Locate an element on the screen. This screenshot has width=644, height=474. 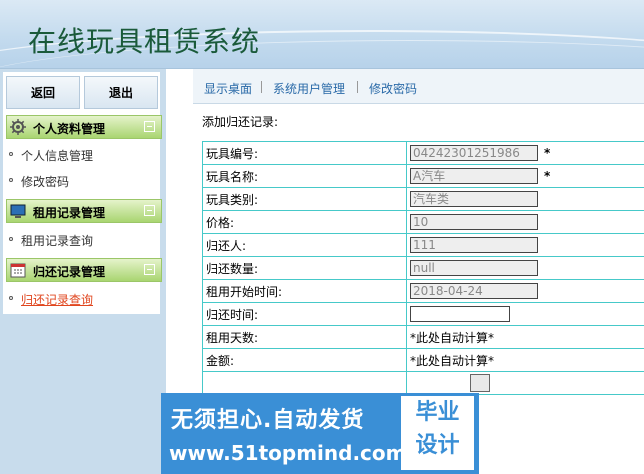
form-row: 归还人: 111 is located at coordinates (423, 245).